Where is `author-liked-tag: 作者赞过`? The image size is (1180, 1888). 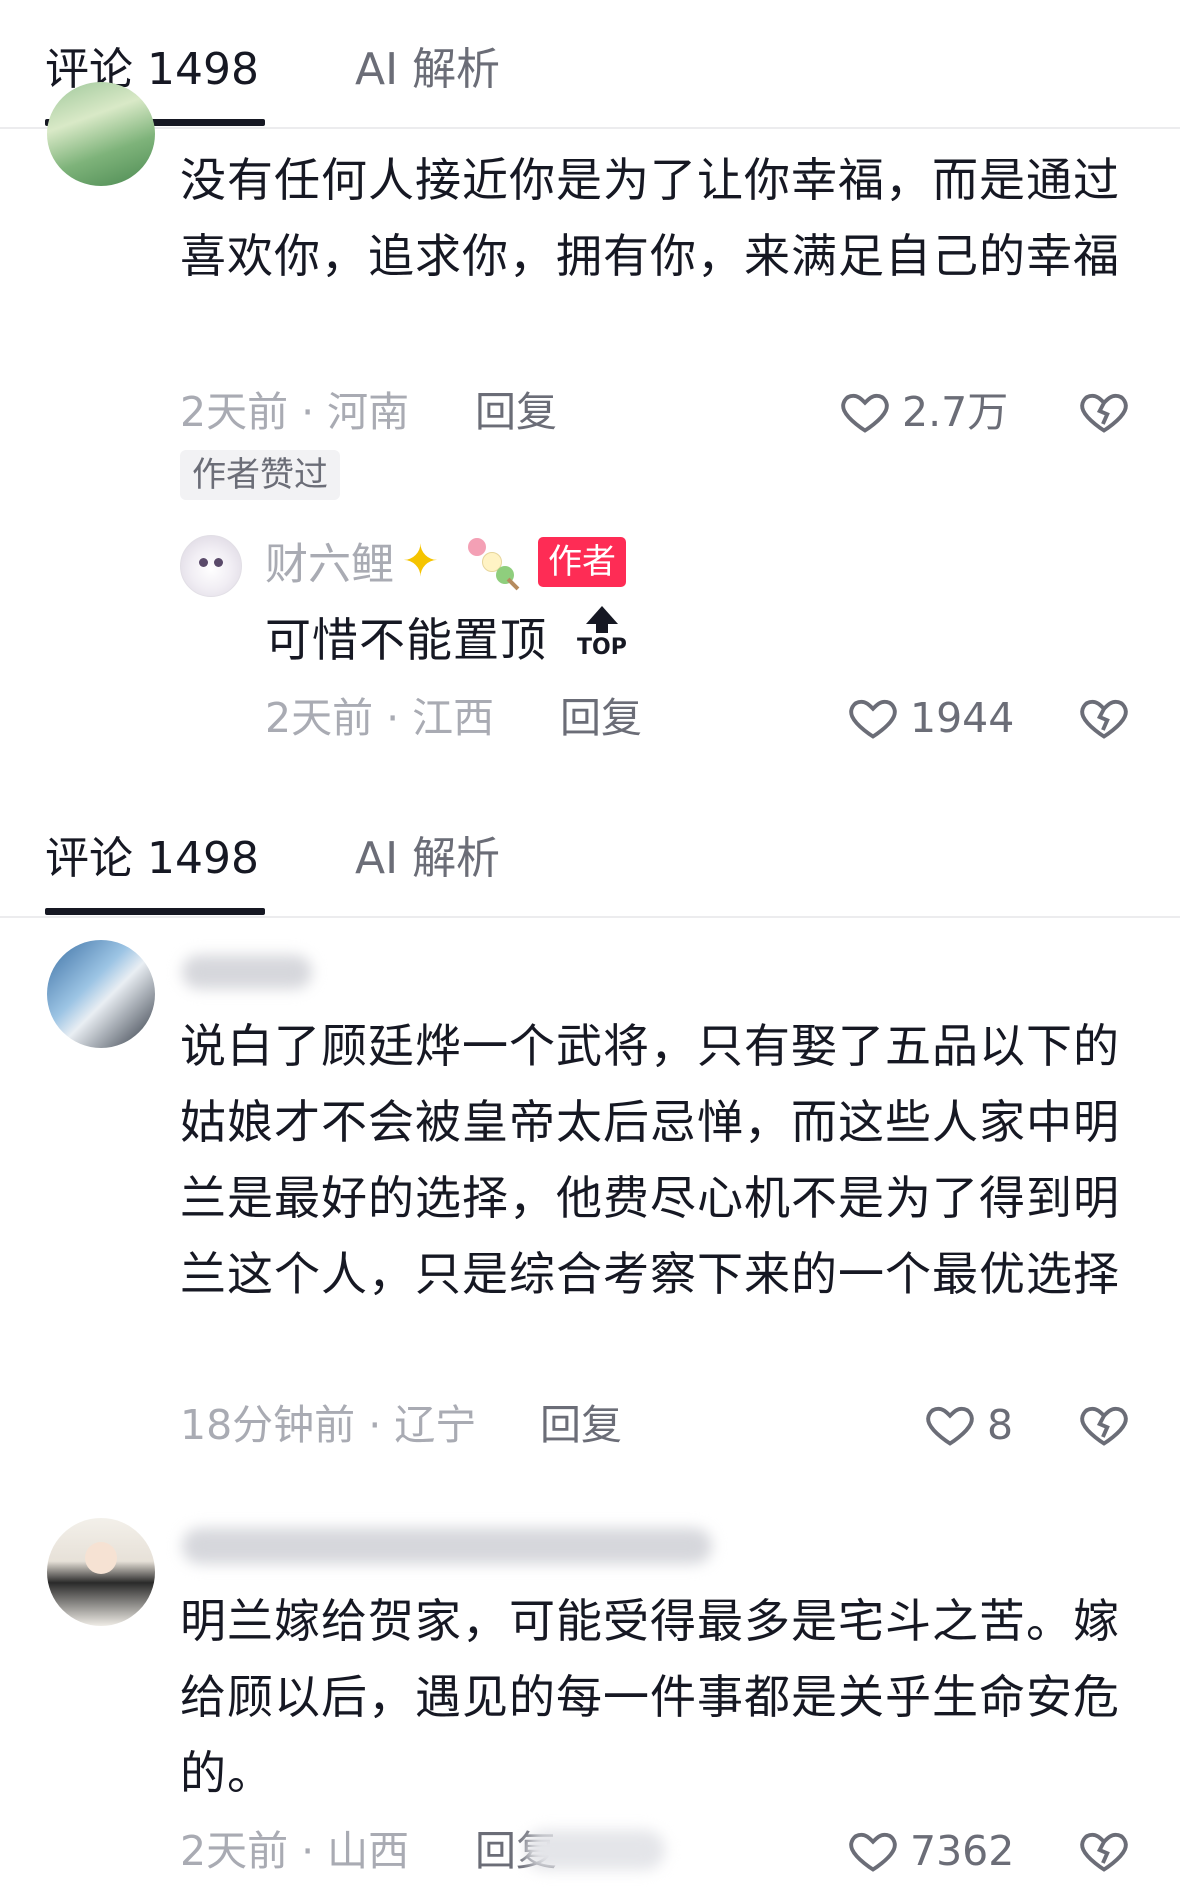 author-liked-tag: 作者赞过 is located at coordinates (260, 475).